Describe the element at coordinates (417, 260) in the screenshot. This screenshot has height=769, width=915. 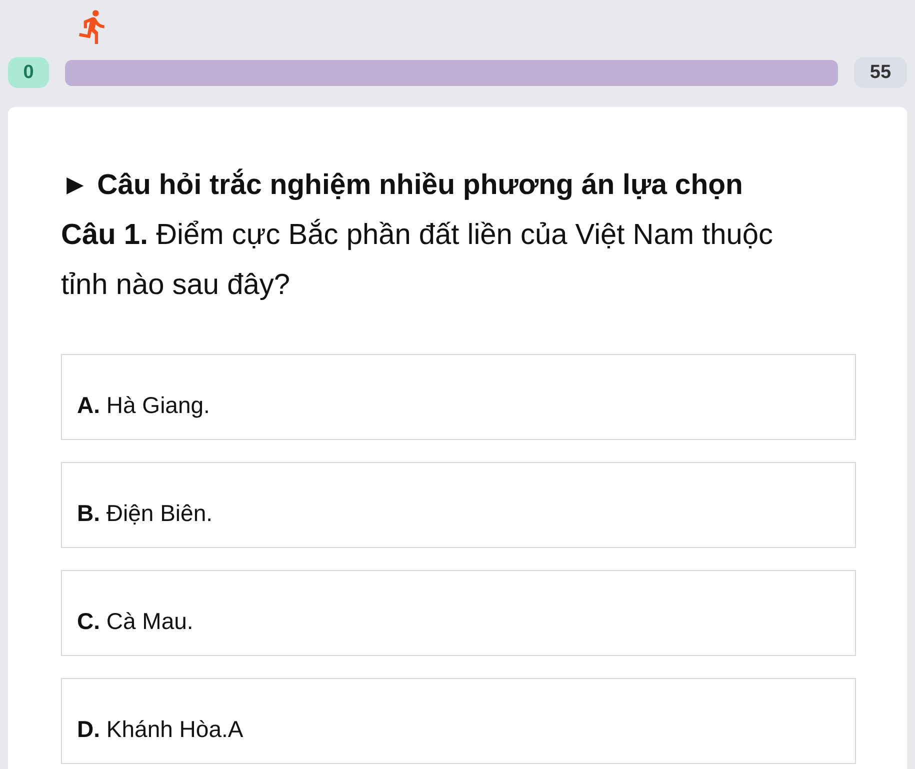
I see `question-text: Câu 1. Điểm cực Bắc phần đất liền của Việt Nam thuộc tỉnh nào sau đây?` at that location.